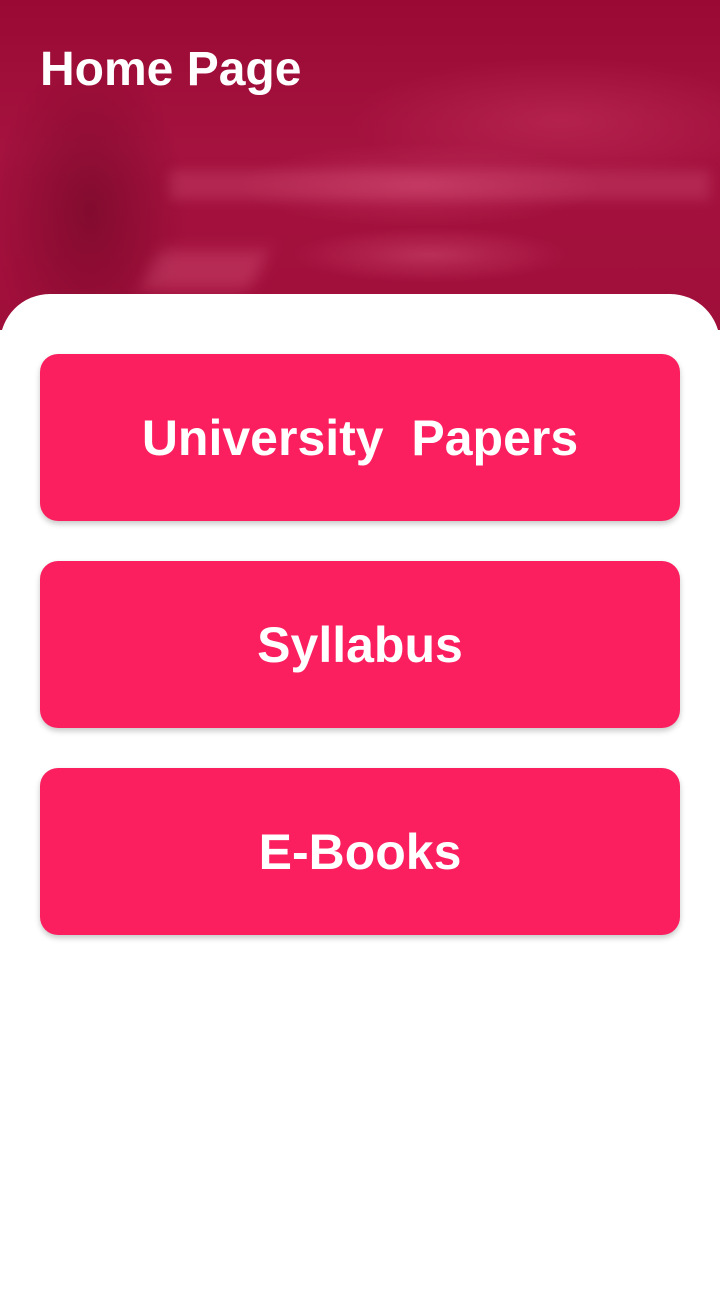 The image size is (720, 1293). I want to click on syllabus-label: Syllabus, so click(360, 644).